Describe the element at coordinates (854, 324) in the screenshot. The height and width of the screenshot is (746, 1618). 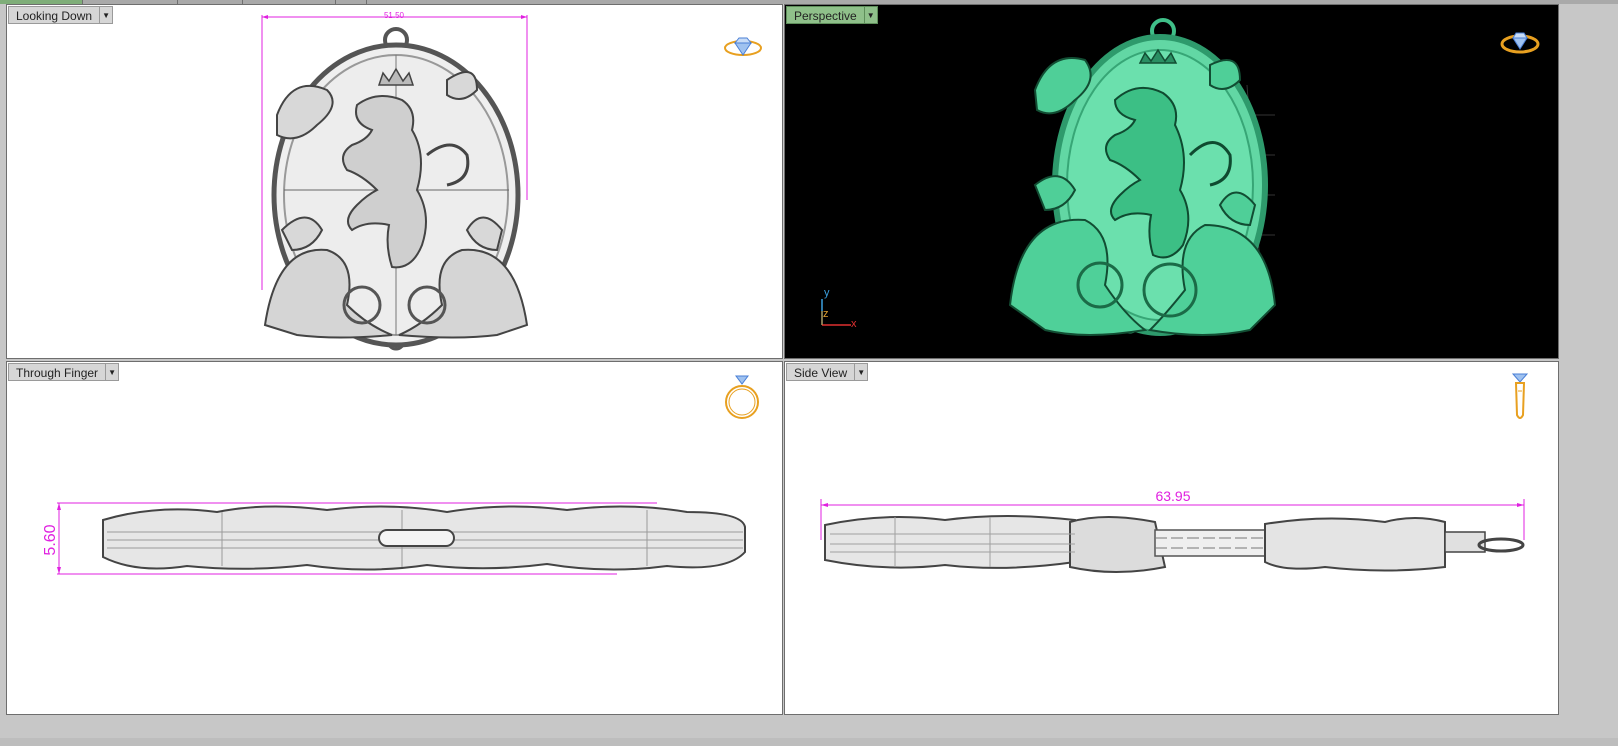
I see `axis-x-label: x` at that location.